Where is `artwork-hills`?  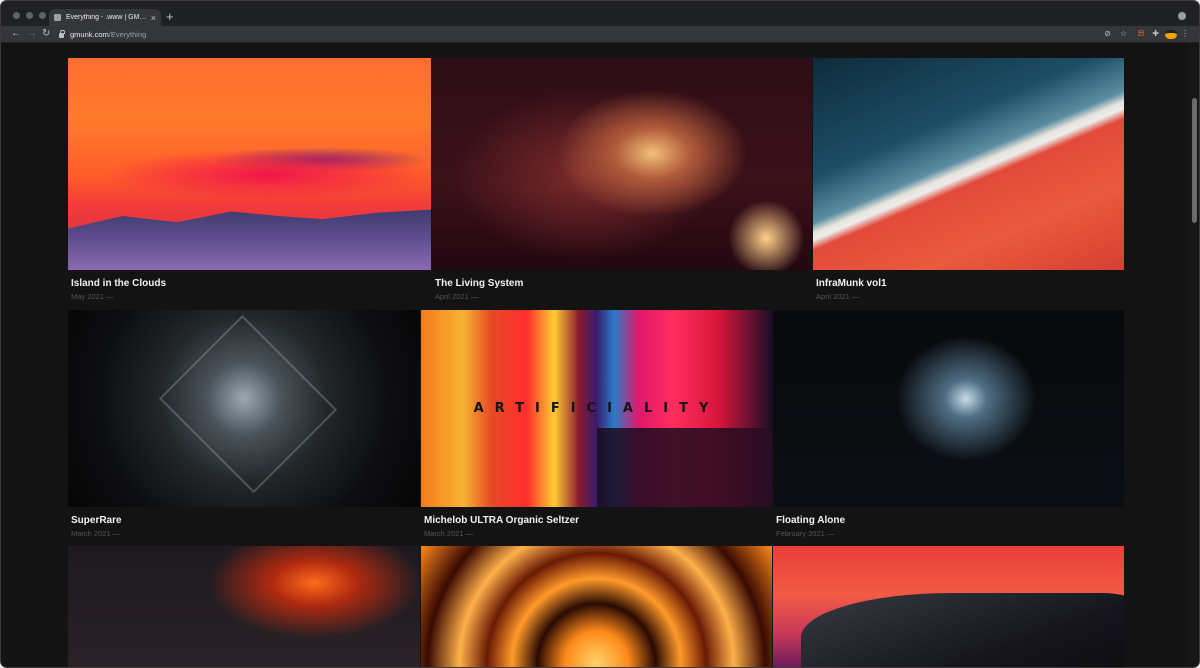 artwork-hills is located at coordinates (249, 239).